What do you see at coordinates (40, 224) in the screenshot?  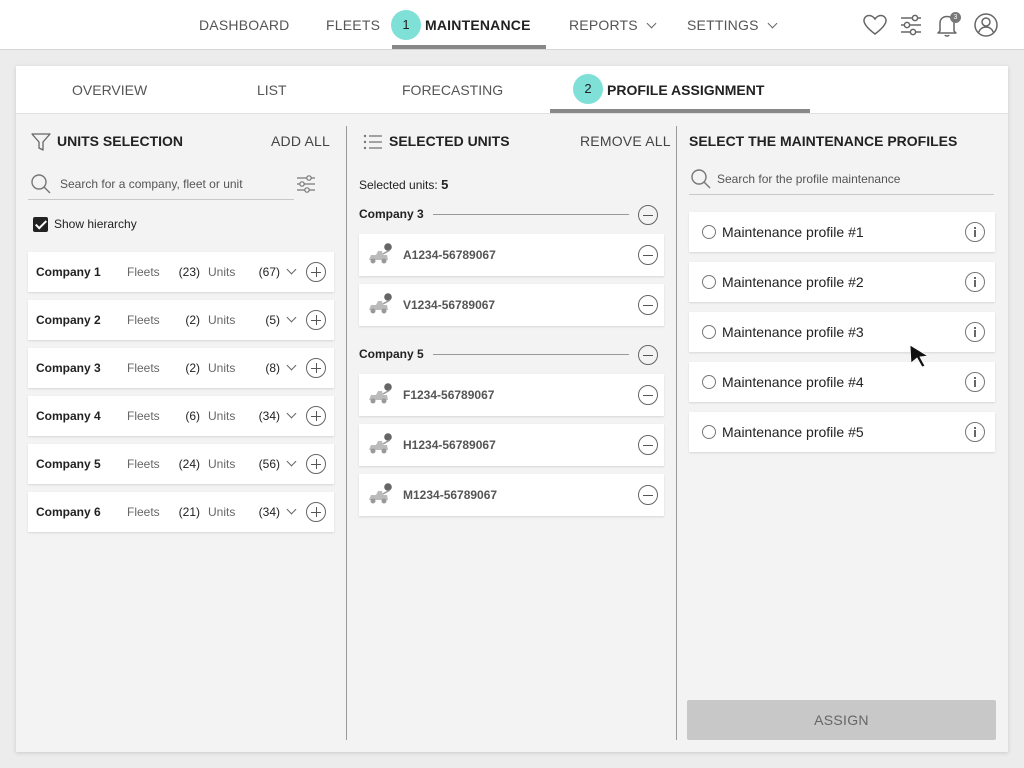 I see `show-hierarchy-checkbox` at bounding box center [40, 224].